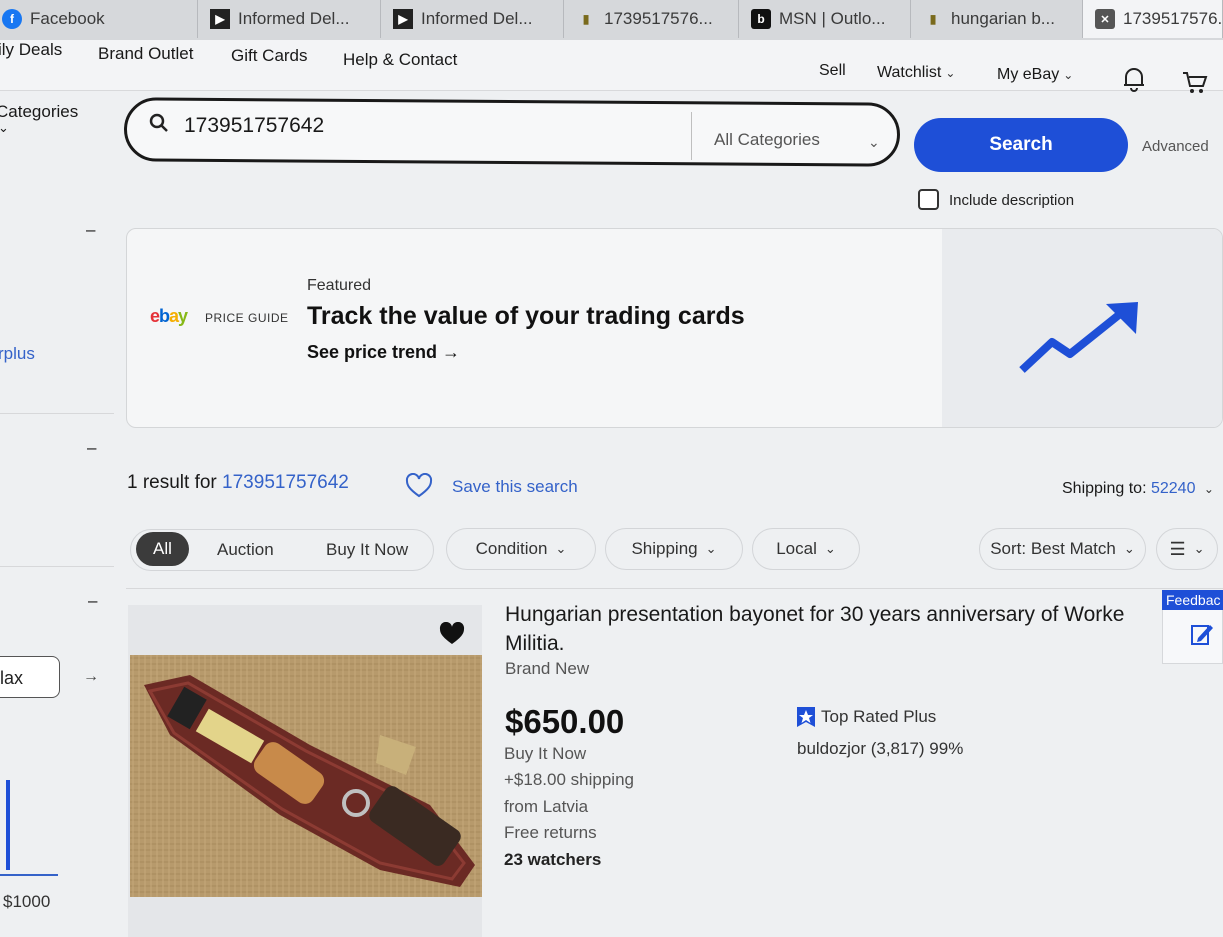 This screenshot has height=937, width=1223. I want to click on listing-condition: Brand New, so click(547, 668).